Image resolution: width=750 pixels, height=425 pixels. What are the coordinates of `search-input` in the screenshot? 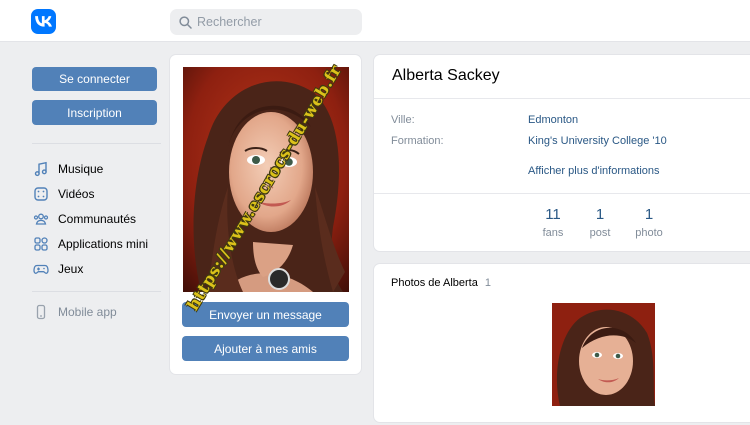 It's located at (272, 22).